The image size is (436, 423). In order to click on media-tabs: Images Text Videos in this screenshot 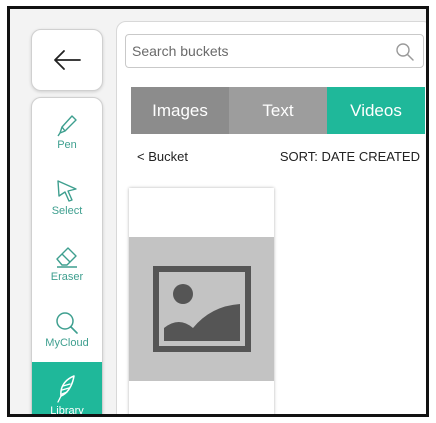, I will do `click(278, 110)`.